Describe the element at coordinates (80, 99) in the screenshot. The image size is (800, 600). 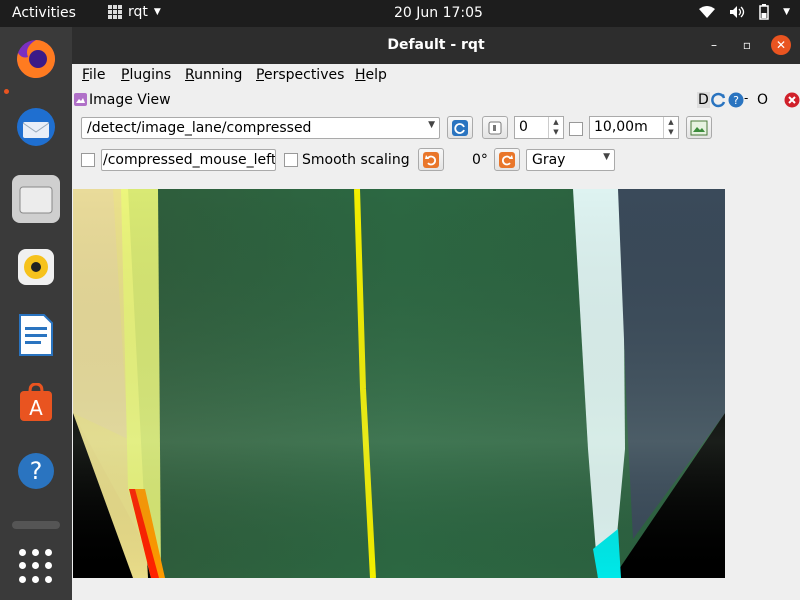
I see `image-view-icon` at that location.